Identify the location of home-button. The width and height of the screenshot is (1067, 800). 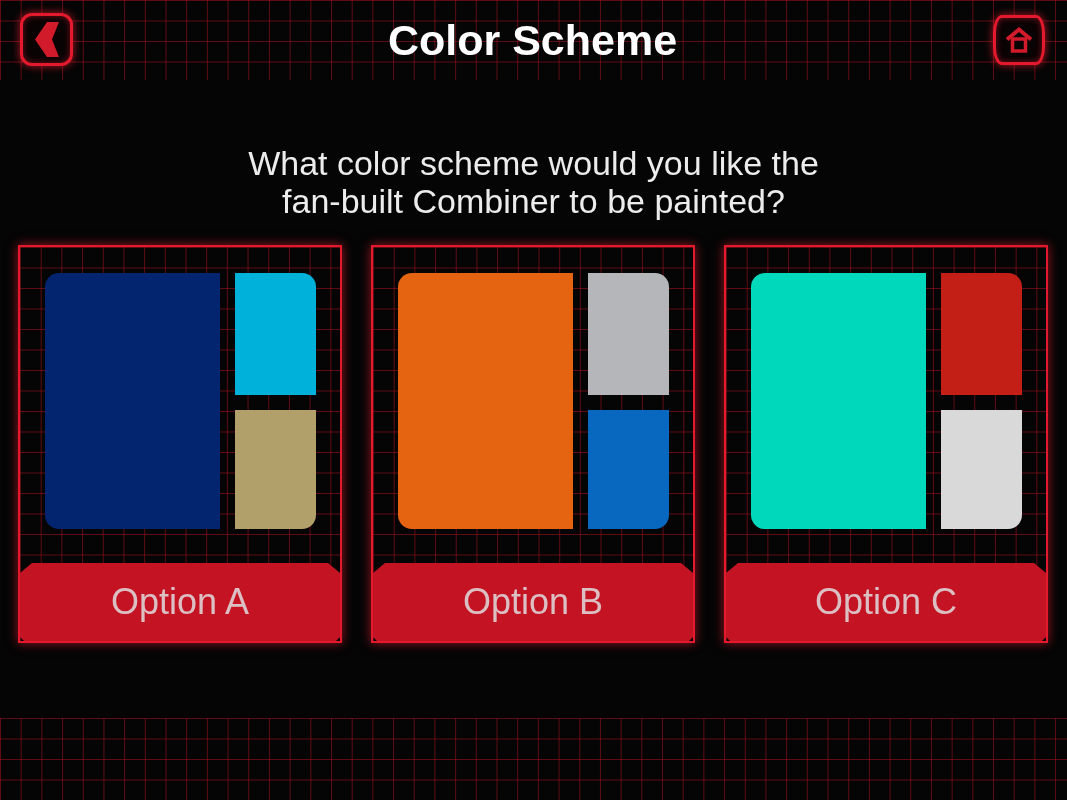
(1019, 40).